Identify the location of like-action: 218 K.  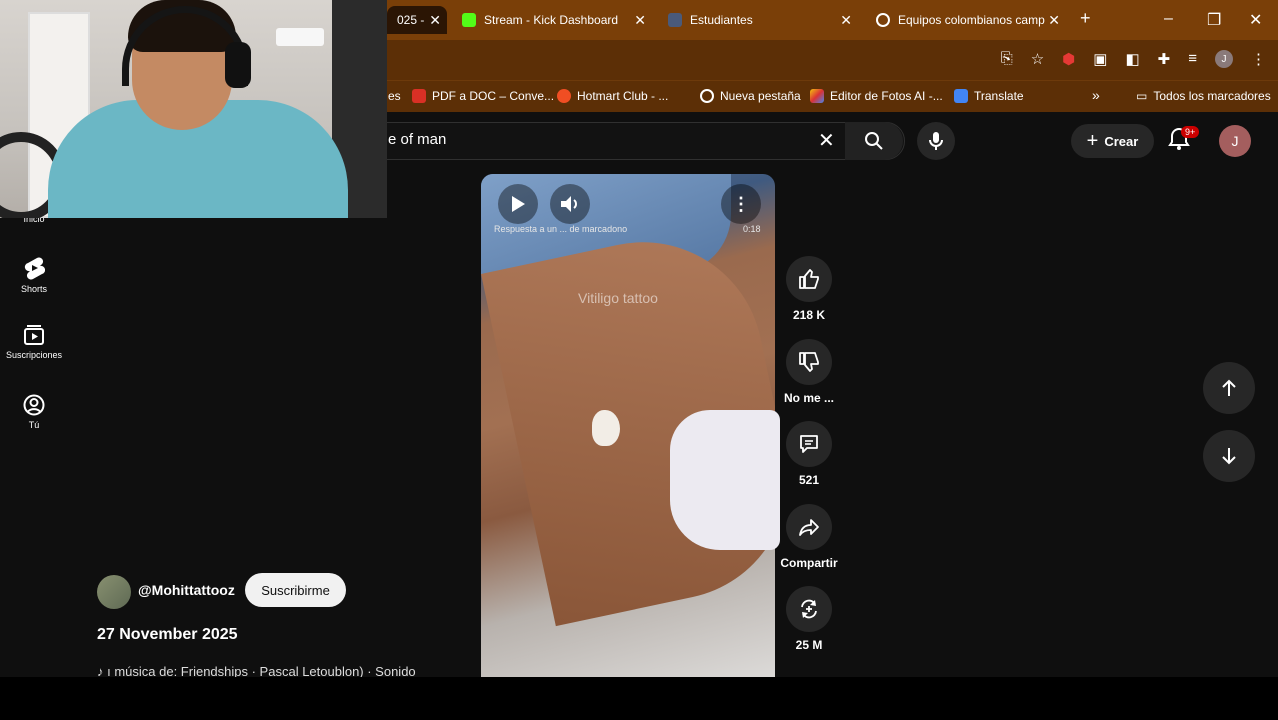
(809, 289).